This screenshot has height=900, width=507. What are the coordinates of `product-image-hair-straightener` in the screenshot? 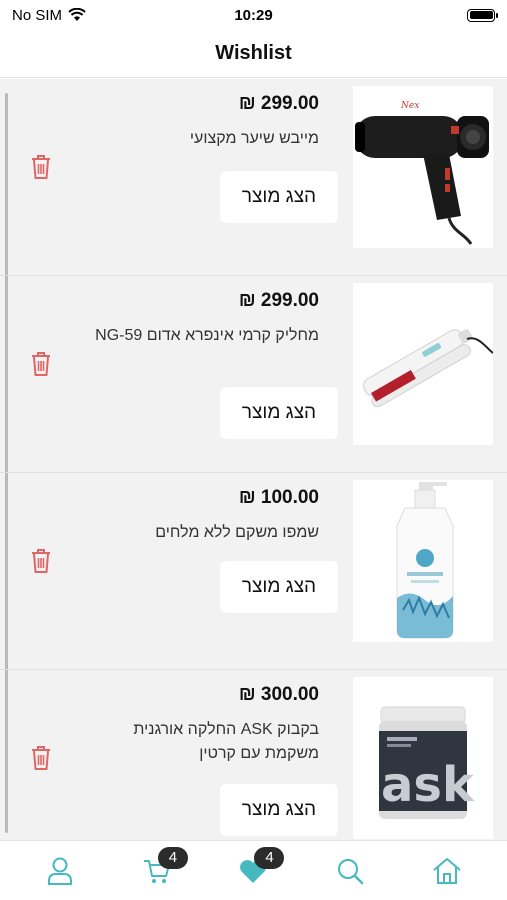 It's located at (423, 364).